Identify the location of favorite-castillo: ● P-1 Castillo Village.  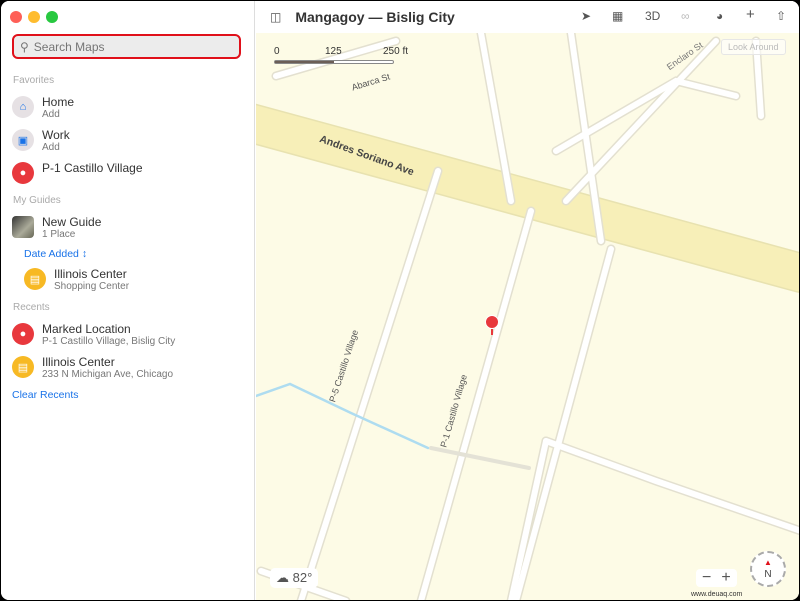
(77, 172).